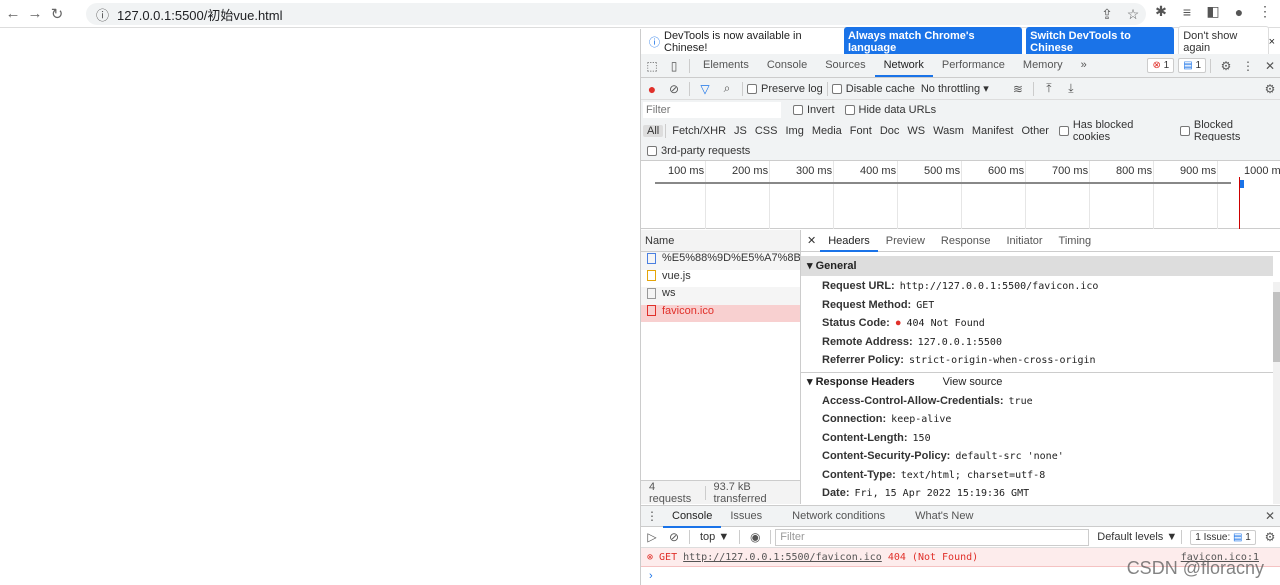  I want to click on switch-chinese-button: Switch DevTools to Chinese, so click(1100, 41).